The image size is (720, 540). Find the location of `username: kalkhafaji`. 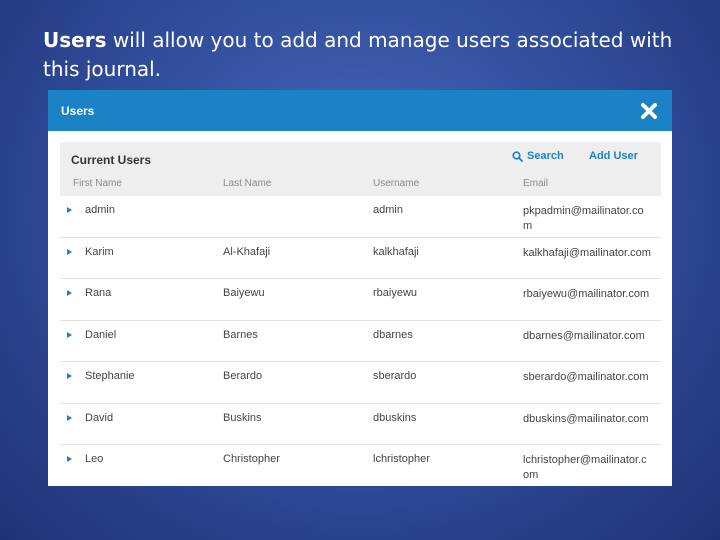

username: kalkhafaji is located at coordinates (396, 251).